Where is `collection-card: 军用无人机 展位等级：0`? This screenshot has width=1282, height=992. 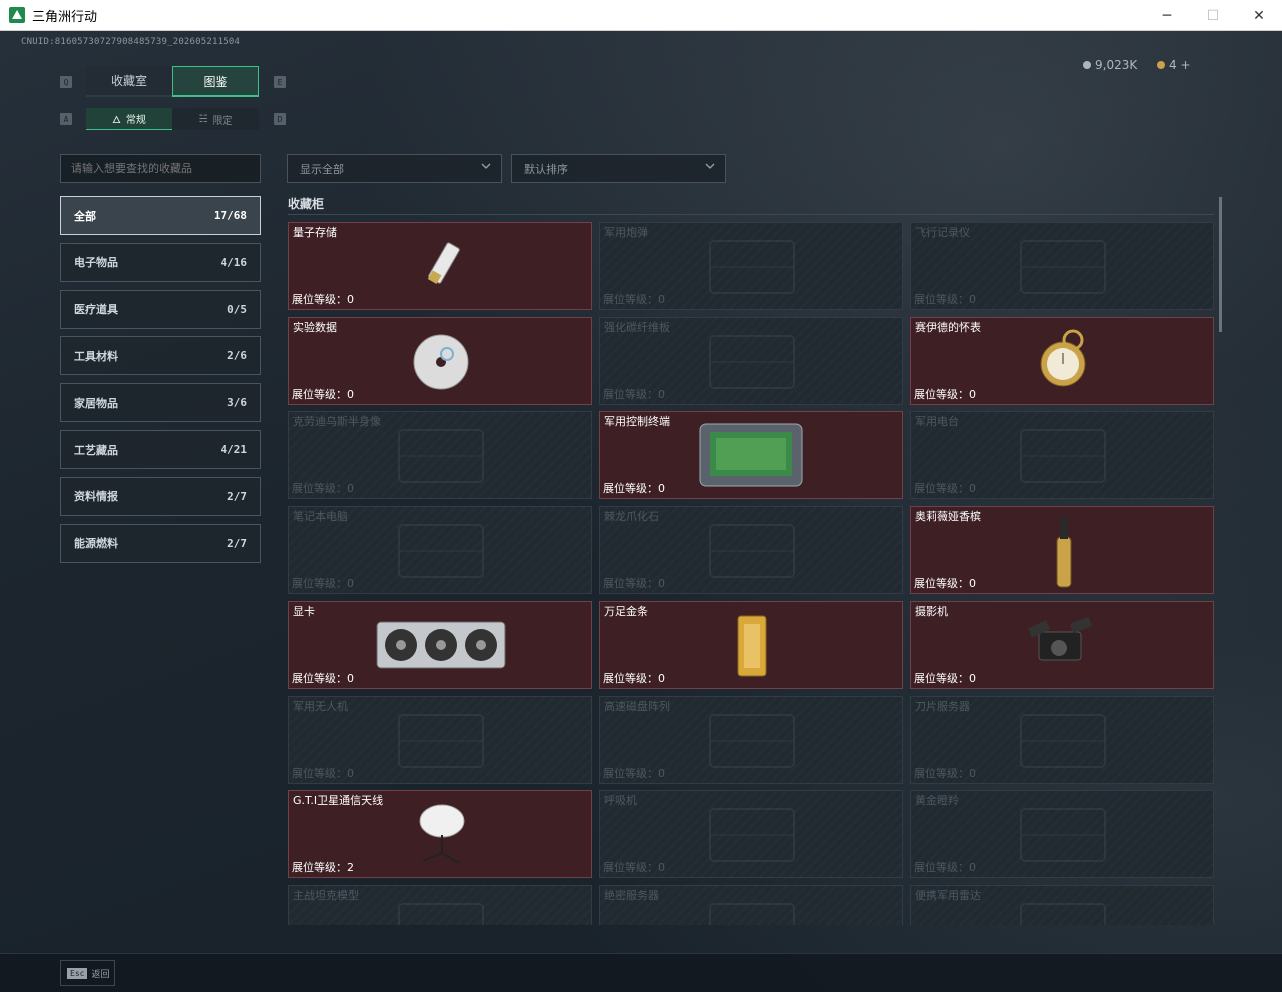 collection-card: 军用无人机 展位等级：0 is located at coordinates (440, 739).